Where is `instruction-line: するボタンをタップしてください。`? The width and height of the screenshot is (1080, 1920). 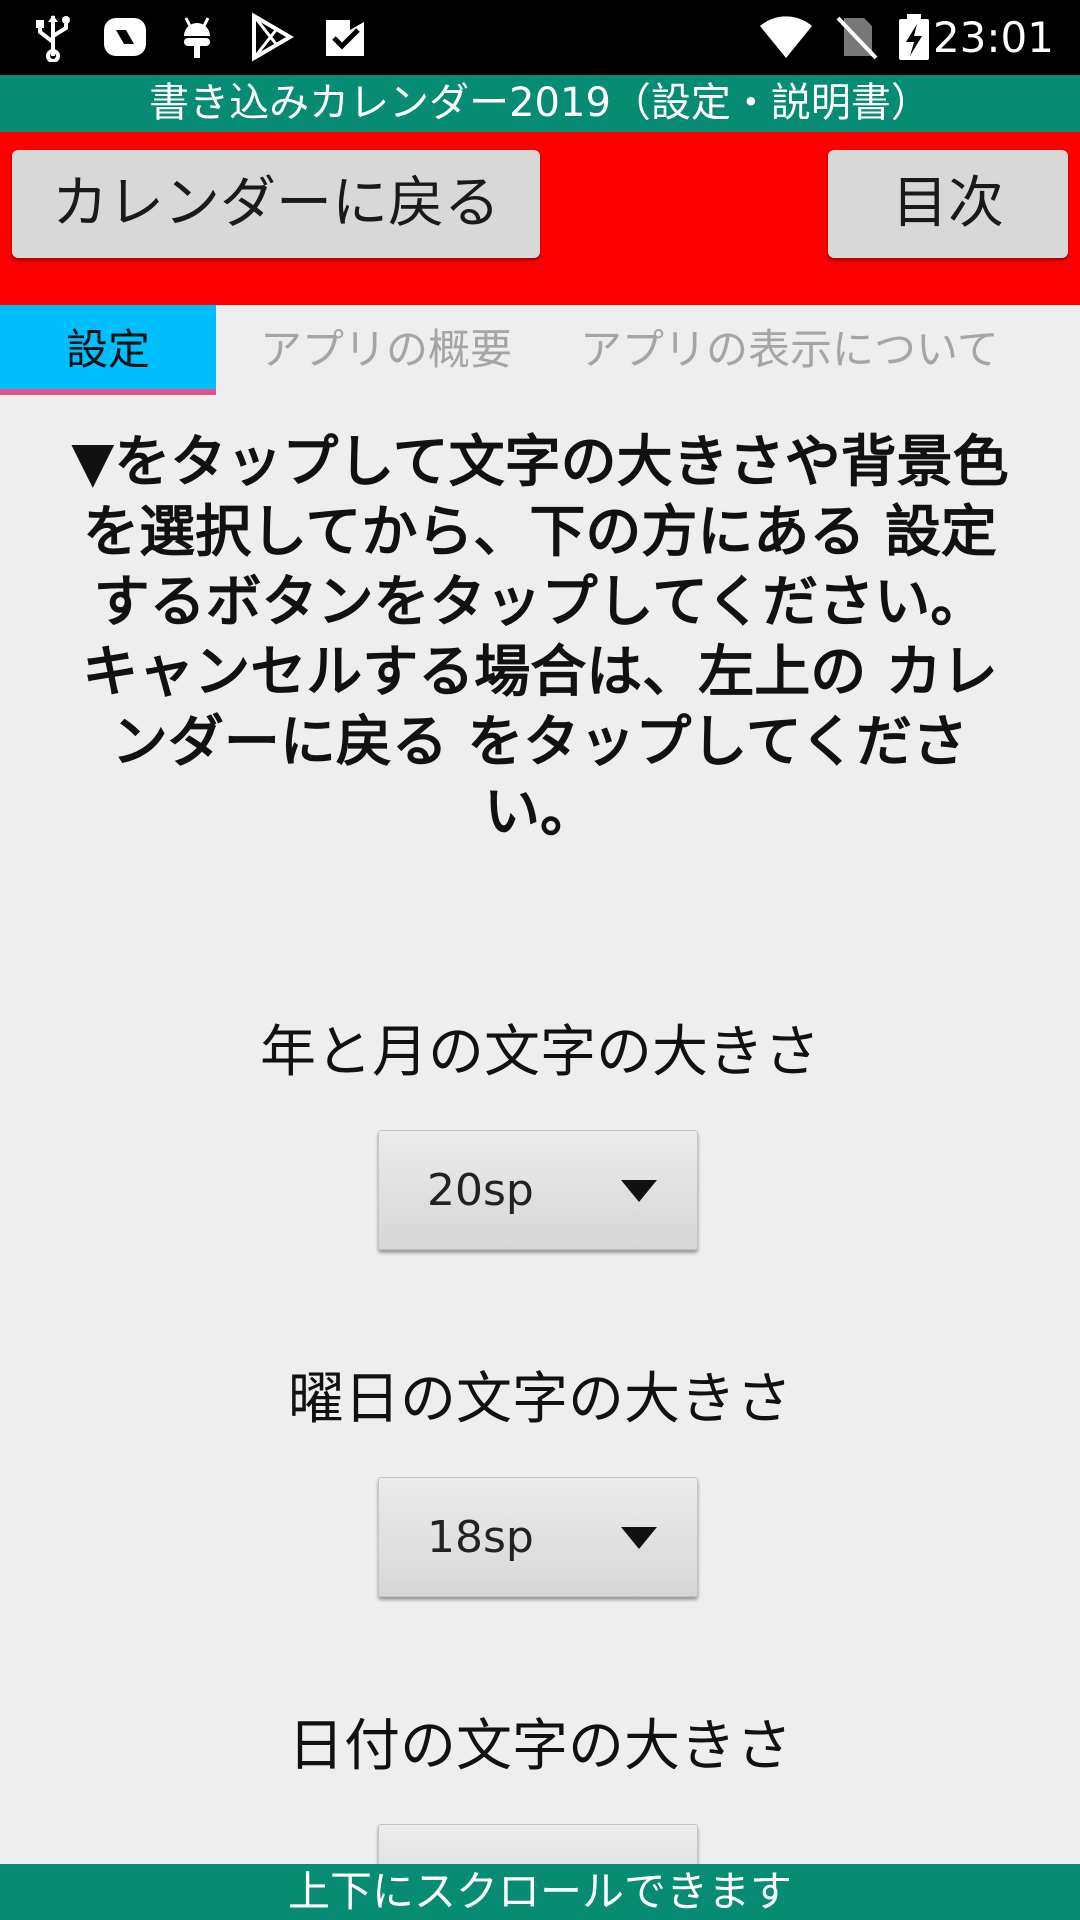
instruction-line: するボタンをタップしてください。 is located at coordinates (540, 602).